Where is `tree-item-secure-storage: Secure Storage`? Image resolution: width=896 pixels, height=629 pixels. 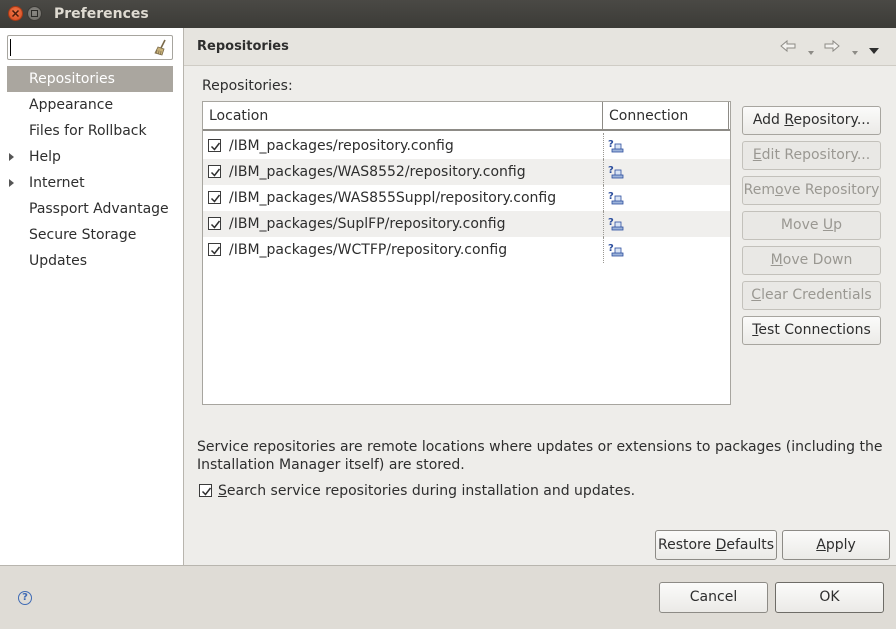 tree-item-secure-storage: Secure Storage is located at coordinates (90, 235).